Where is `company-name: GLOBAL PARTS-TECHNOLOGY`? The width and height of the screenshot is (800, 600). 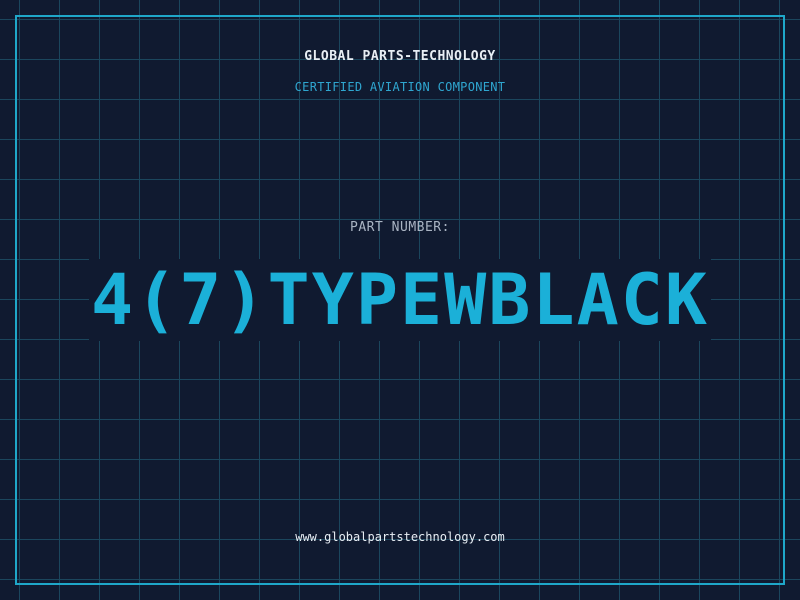
company-name: GLOBAL PARTS-TECHNOLOGY is located at coordinates (400, 56).